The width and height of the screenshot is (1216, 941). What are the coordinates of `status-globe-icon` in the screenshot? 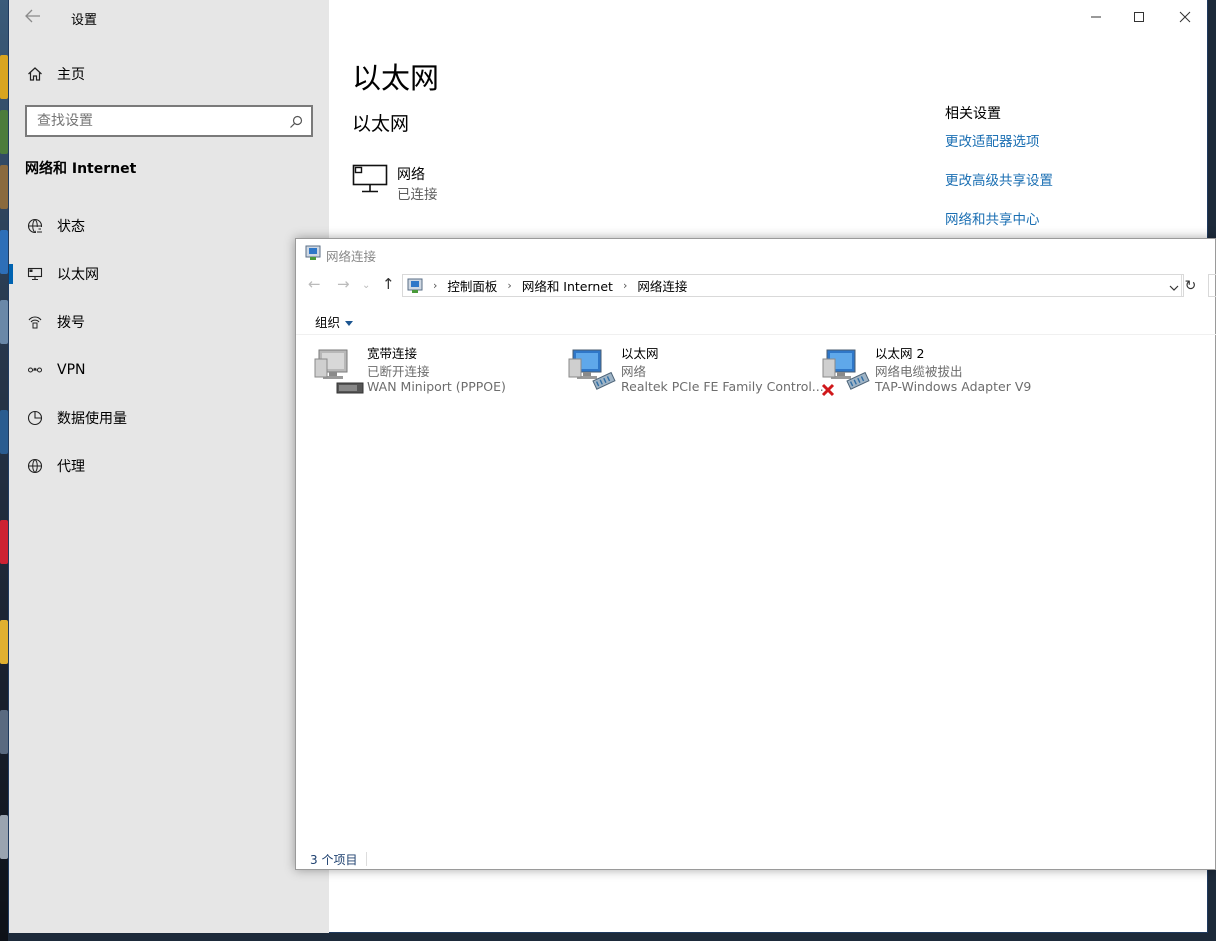 It's located at (35, 226).